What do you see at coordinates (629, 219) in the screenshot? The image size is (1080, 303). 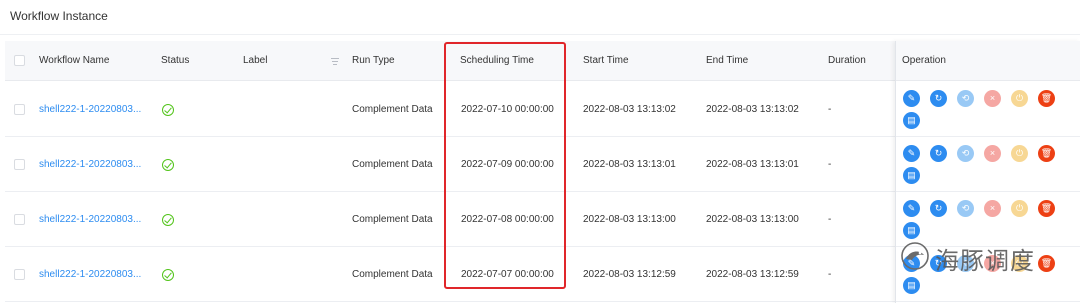 I see `start-time-cell: 2022-08-03 13:13:00` at bounding box center [629, 219].